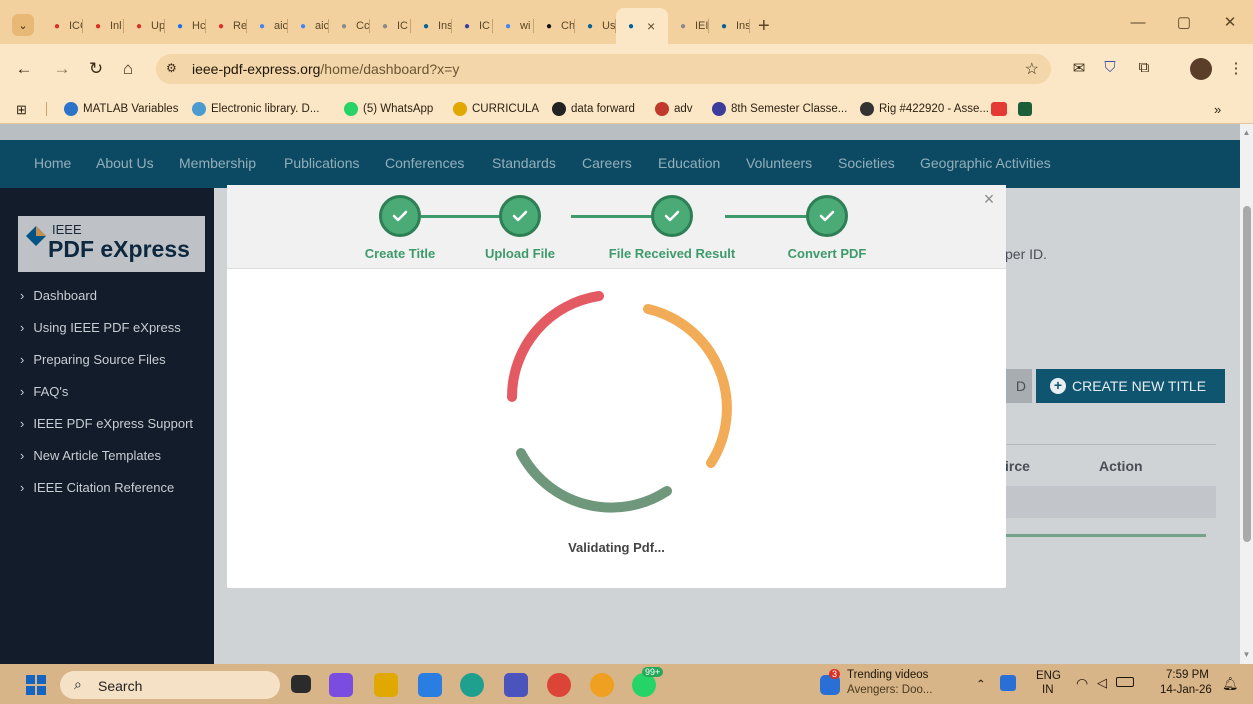 Image resolution: width=1253 pixels, height=704 pixels. I want to click on reload-icon: ↻, so click(96, 69).